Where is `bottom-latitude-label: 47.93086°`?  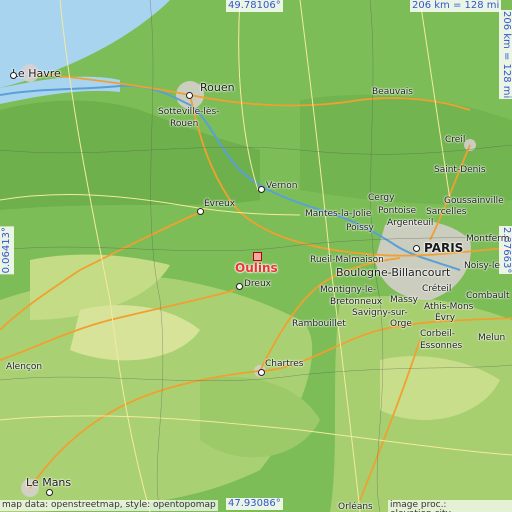
bottom-latitude-label: 47.93086° is located at coordinates (254, 504).